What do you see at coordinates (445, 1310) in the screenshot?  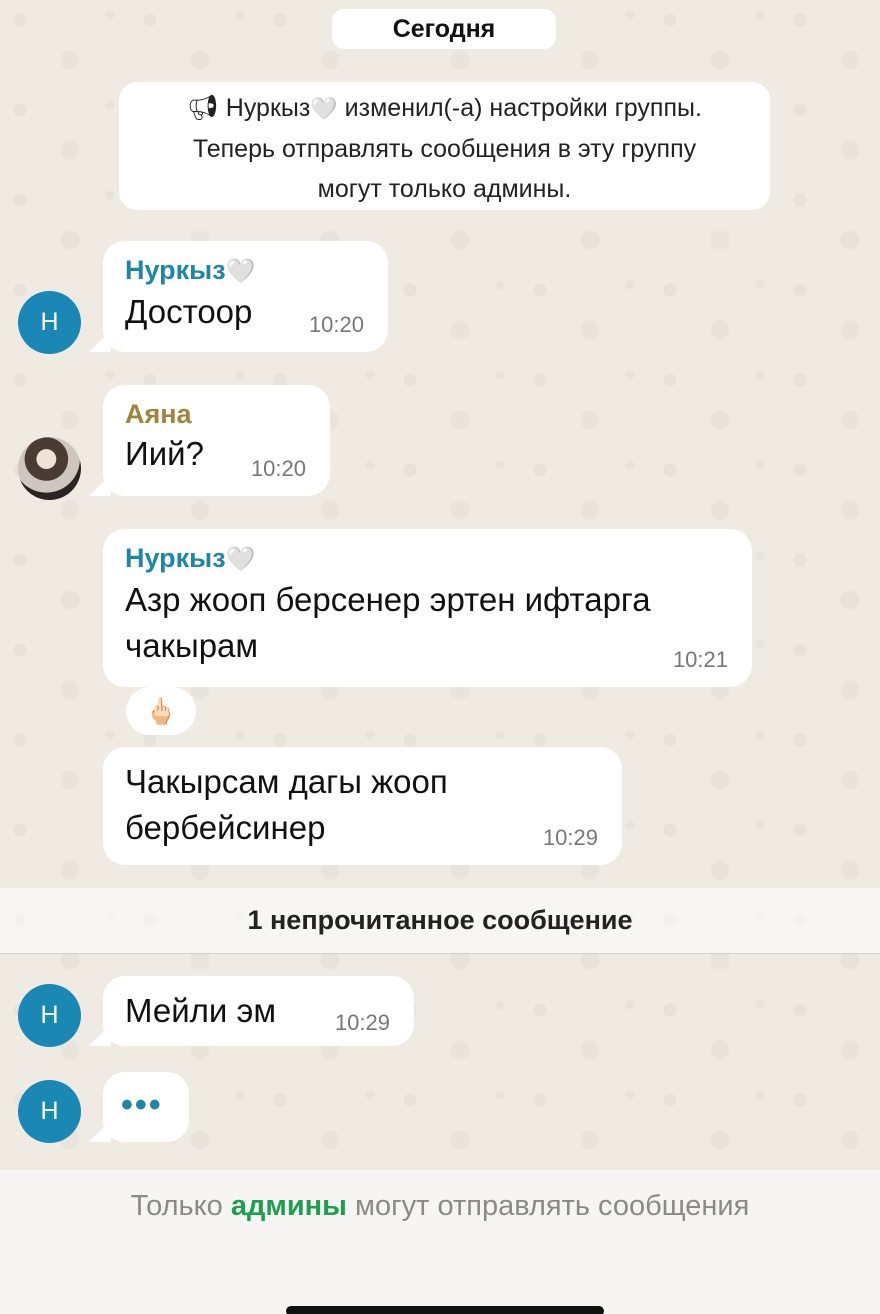 I see `home-indicator` at bounding box center [445, 1310].